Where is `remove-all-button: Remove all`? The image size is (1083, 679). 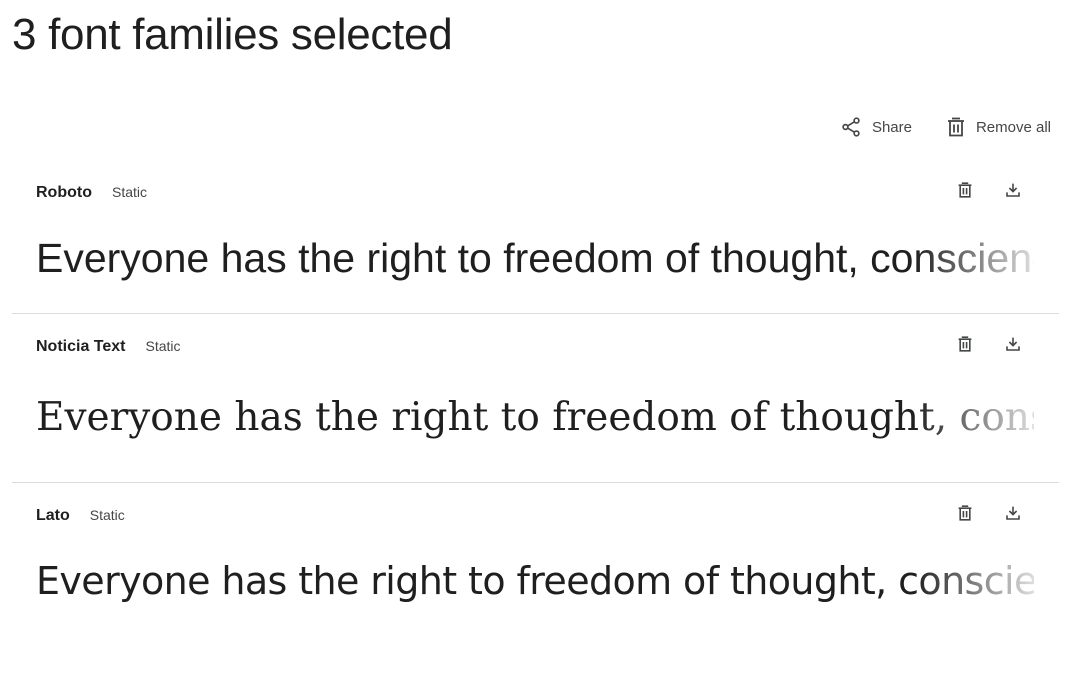
remove-all-button: Remove all is located at coordinates (998, 127).